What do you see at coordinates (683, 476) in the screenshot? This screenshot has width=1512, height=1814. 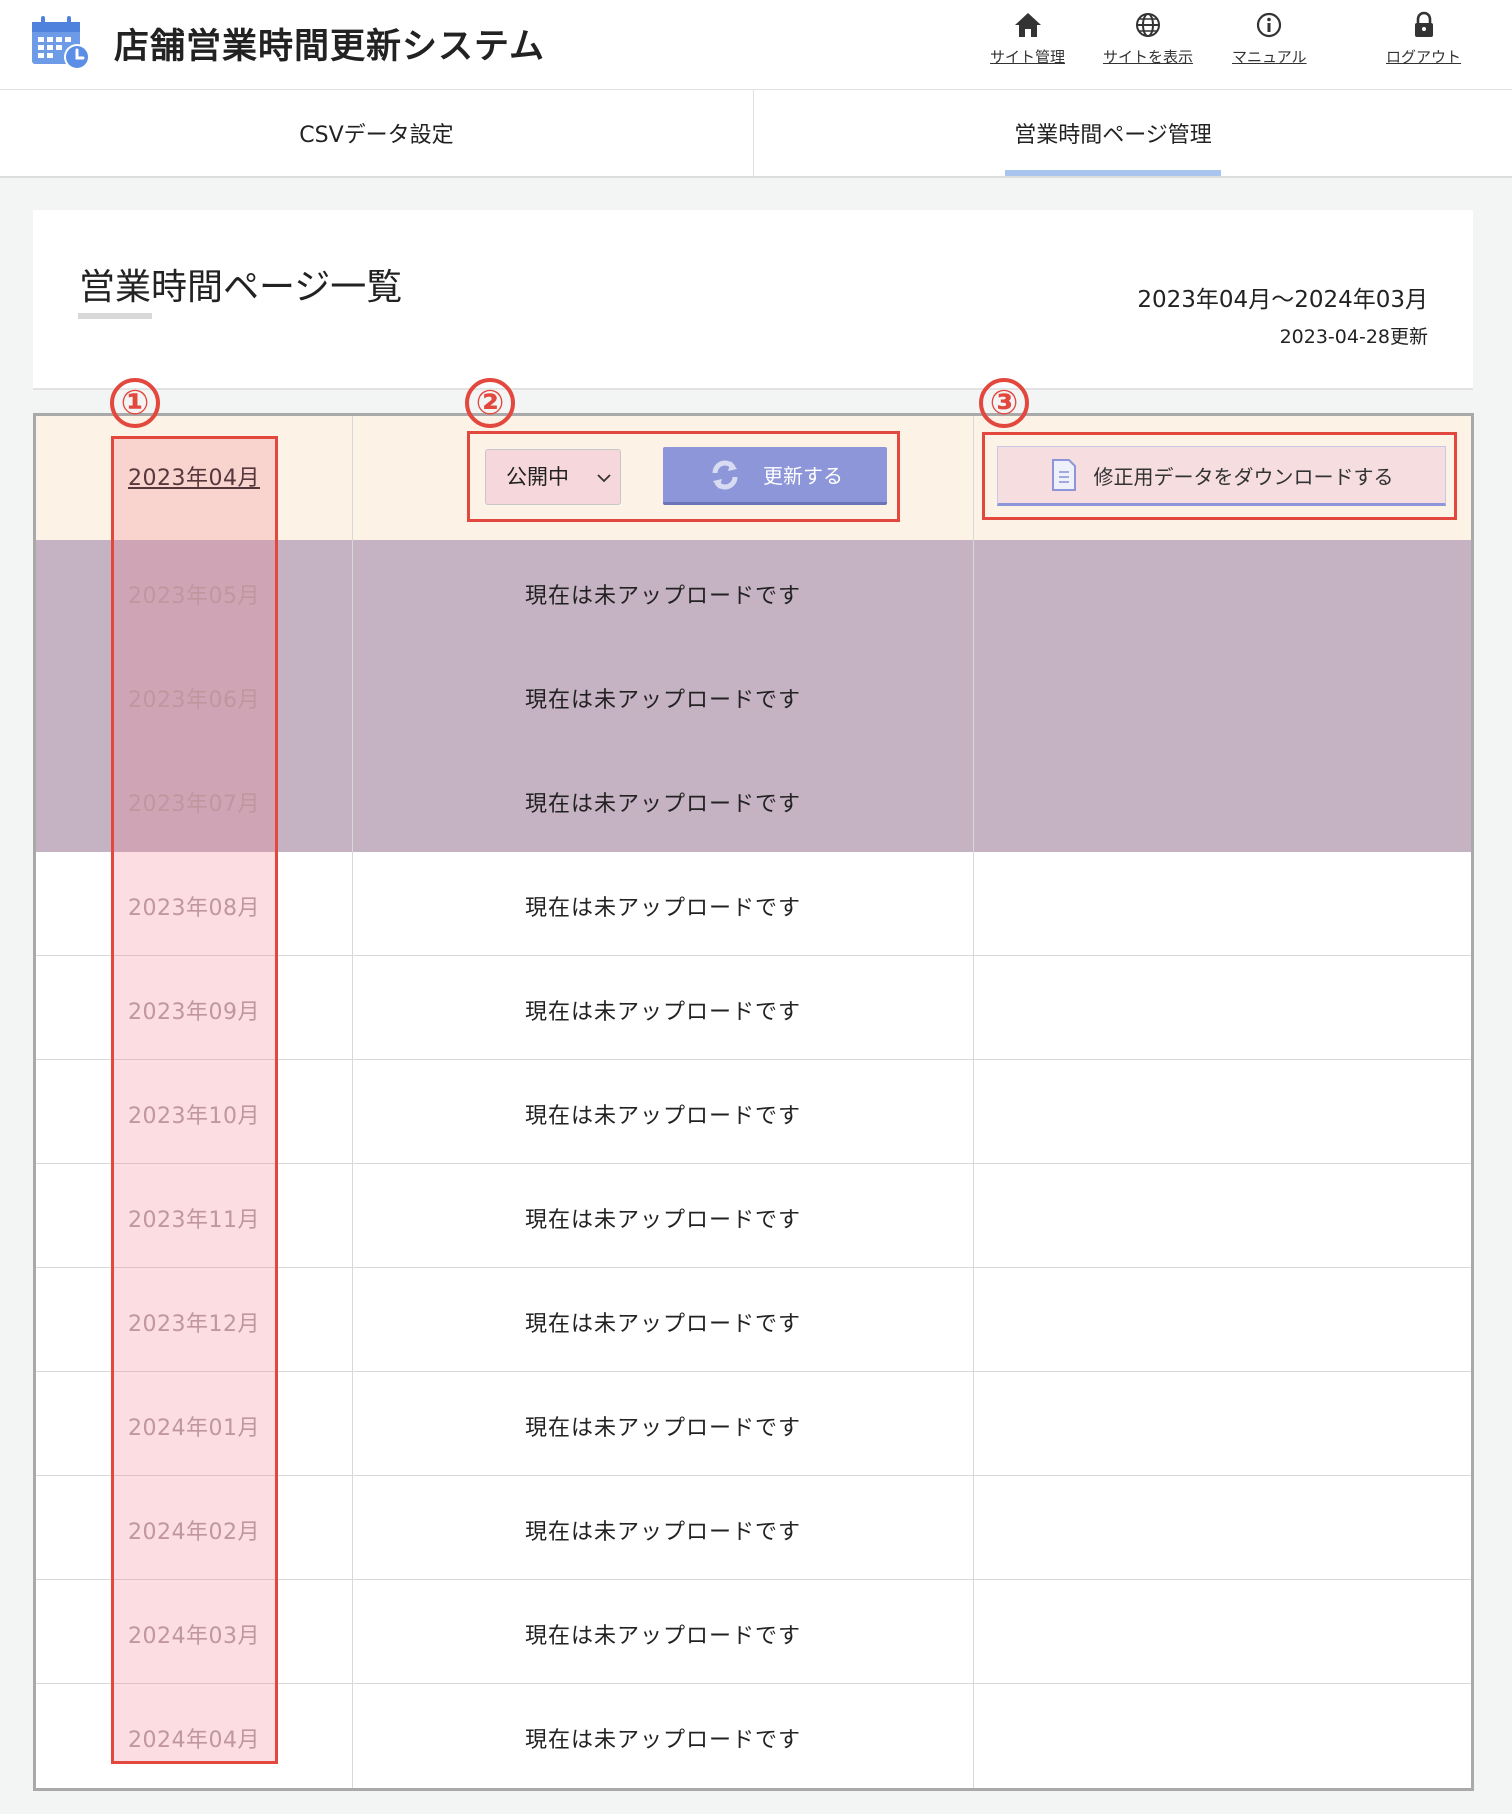 I see `annotation-box-status-update` at bounding box center [683, 476].